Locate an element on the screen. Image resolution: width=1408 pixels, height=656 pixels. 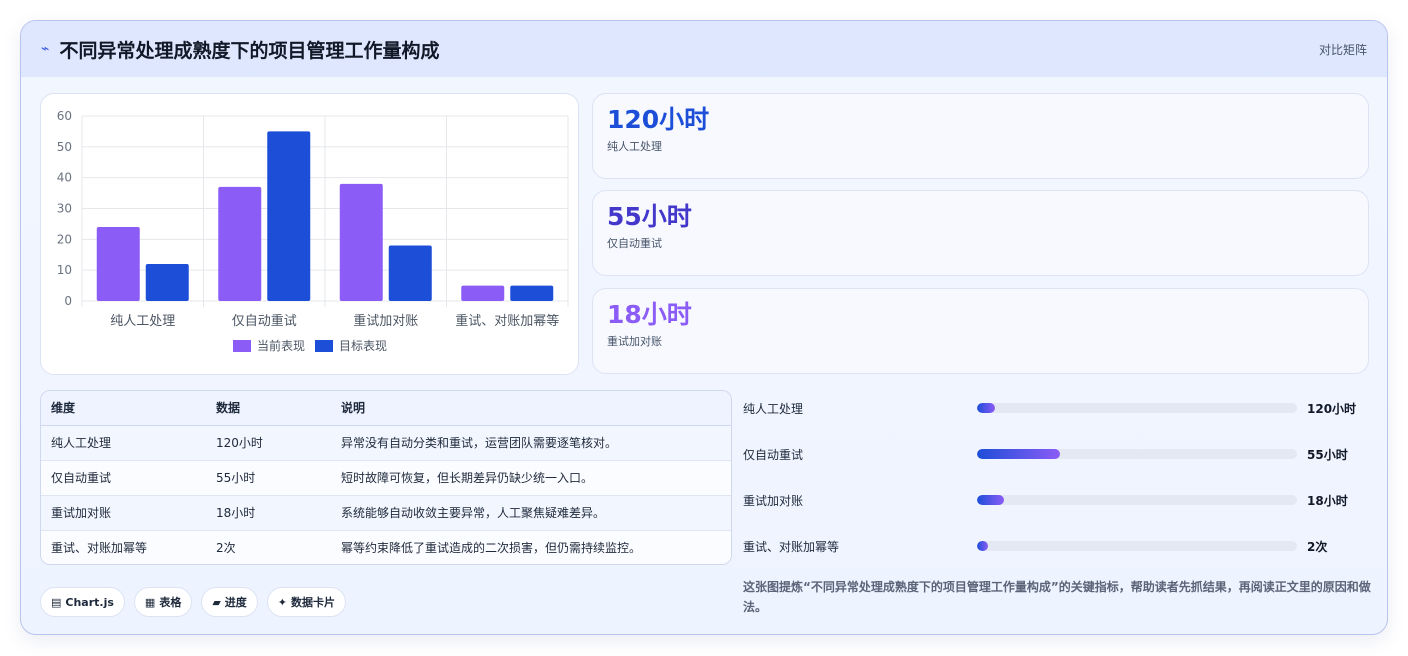
chip-progress: ▰ 进度 is located at coordinates (229, 602).